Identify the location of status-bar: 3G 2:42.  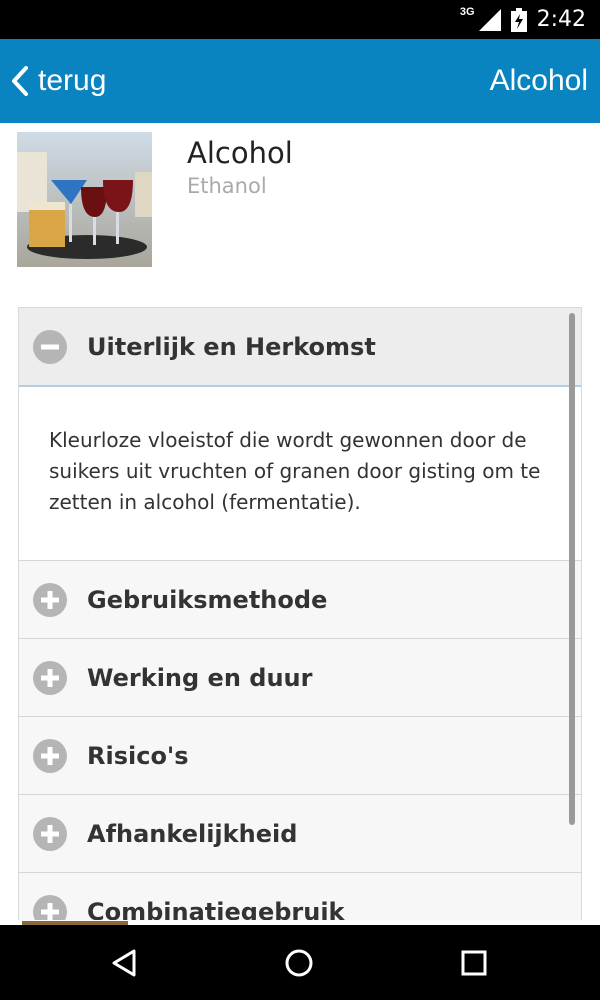
(300, 19).